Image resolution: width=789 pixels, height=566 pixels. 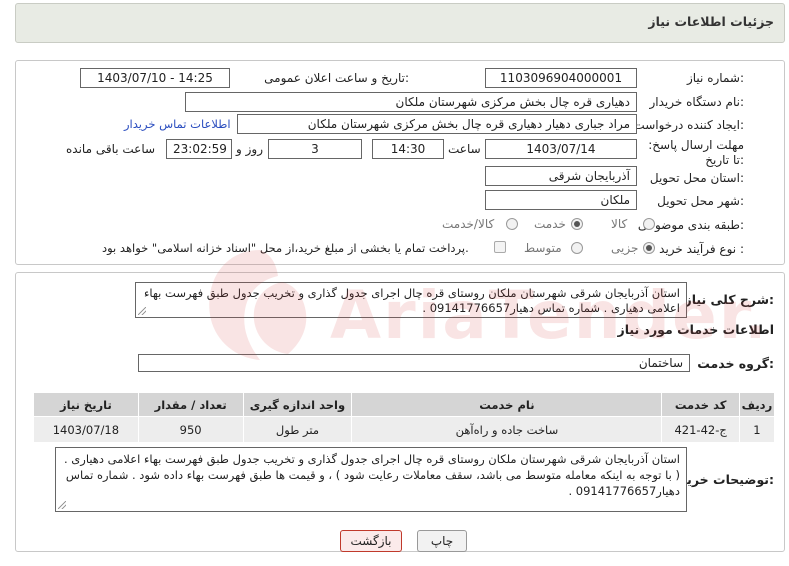 I want to click on page-title: جزئیات اطلاعات نیاز, so click(x=711, y=21).